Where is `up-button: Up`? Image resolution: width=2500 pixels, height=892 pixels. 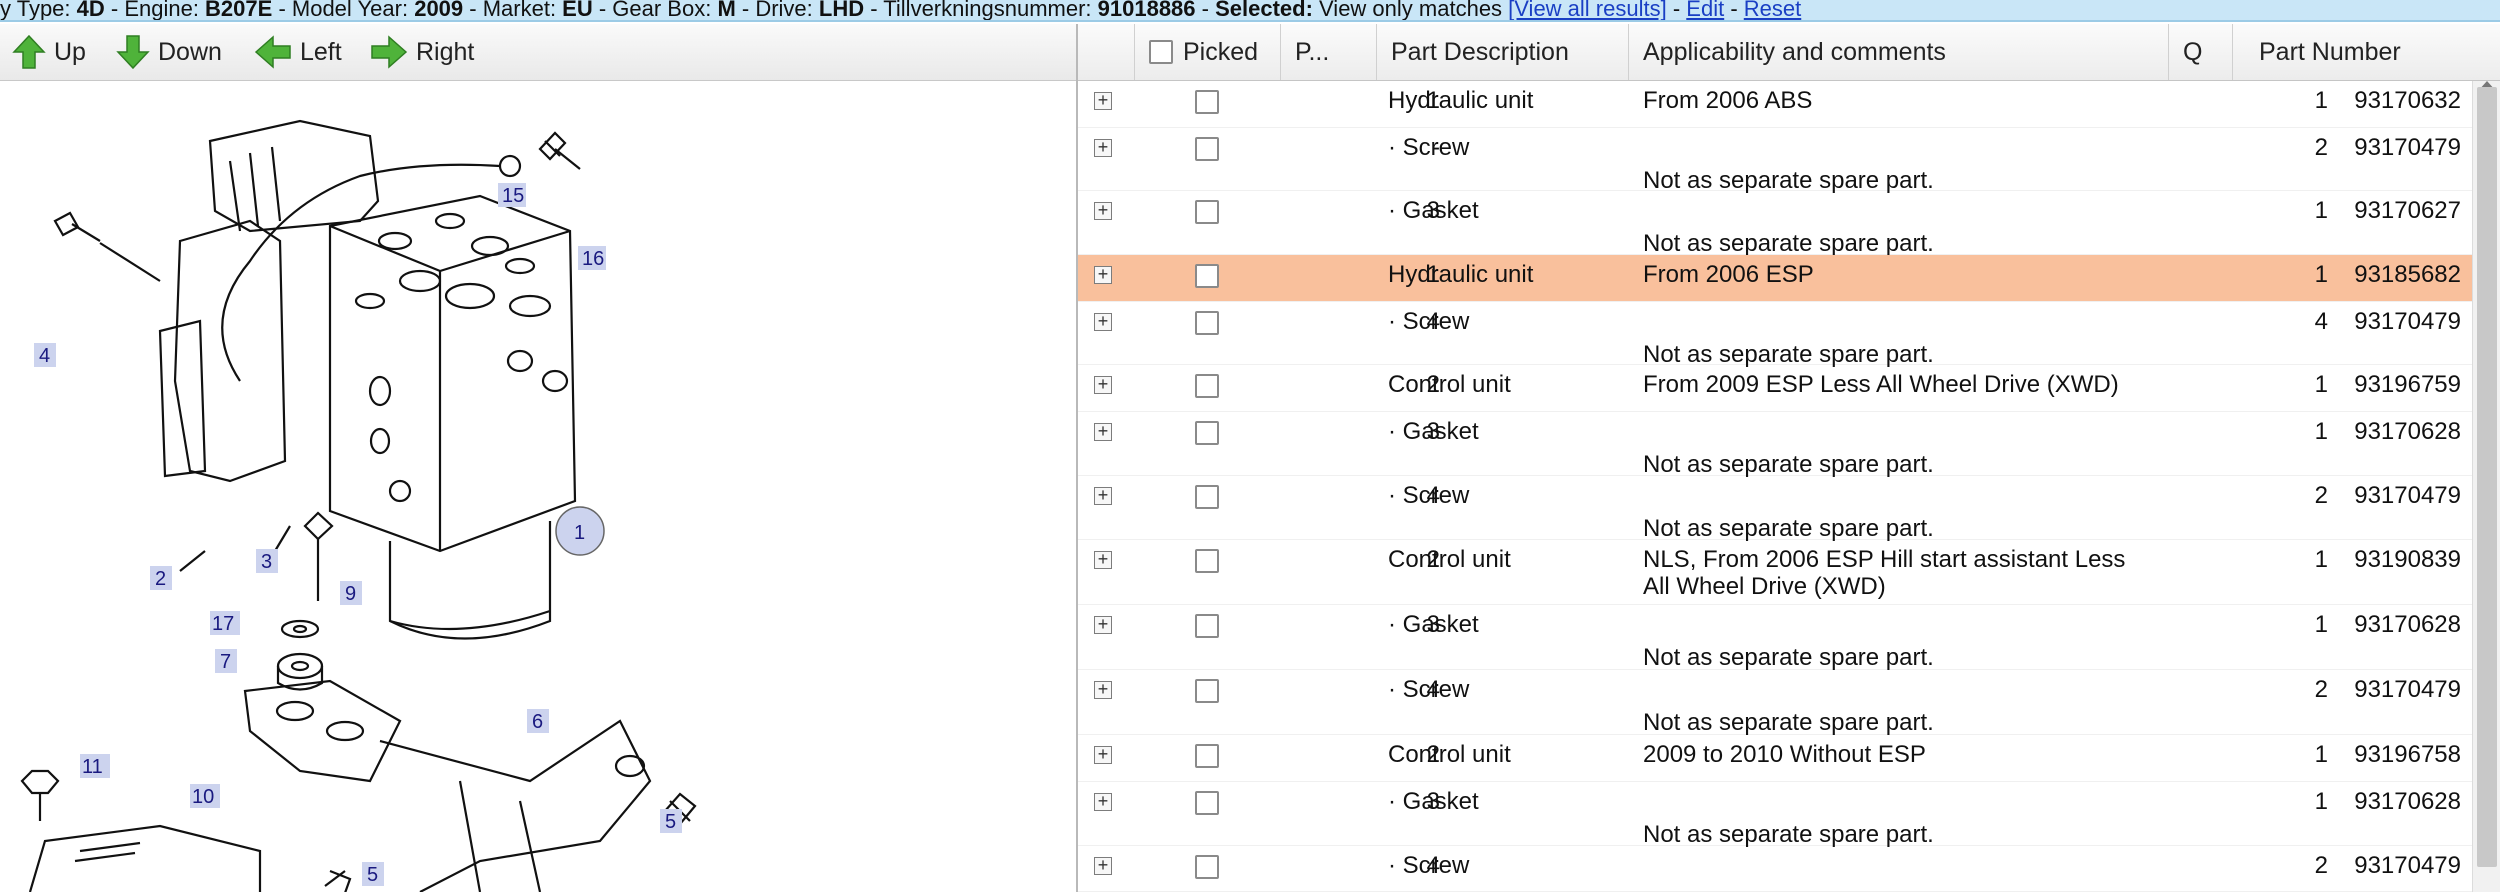
up-button: Up is located at coordinates (49, 52).